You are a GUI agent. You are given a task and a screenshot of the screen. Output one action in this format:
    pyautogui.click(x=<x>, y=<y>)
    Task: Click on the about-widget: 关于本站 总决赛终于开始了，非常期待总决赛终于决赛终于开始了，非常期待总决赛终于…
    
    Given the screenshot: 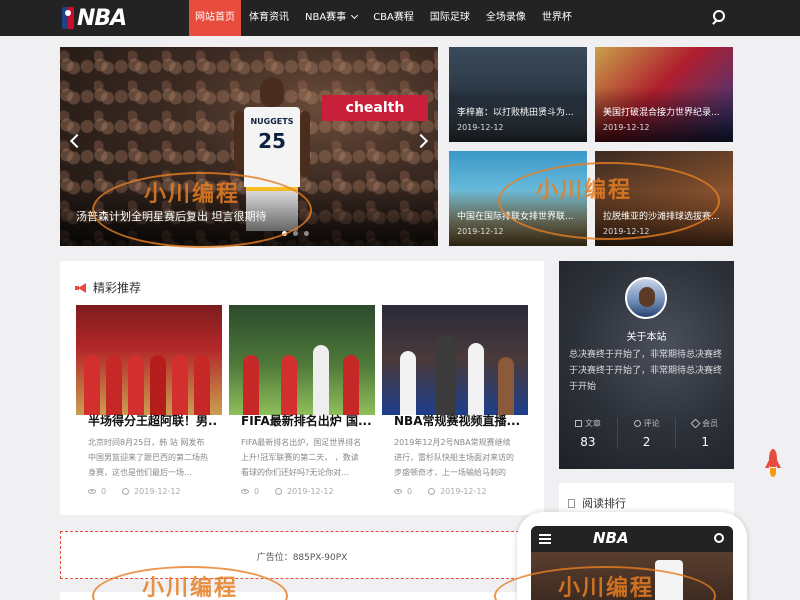 What is the action you would take?
    pyautogui.click(x=646, y=365)
    